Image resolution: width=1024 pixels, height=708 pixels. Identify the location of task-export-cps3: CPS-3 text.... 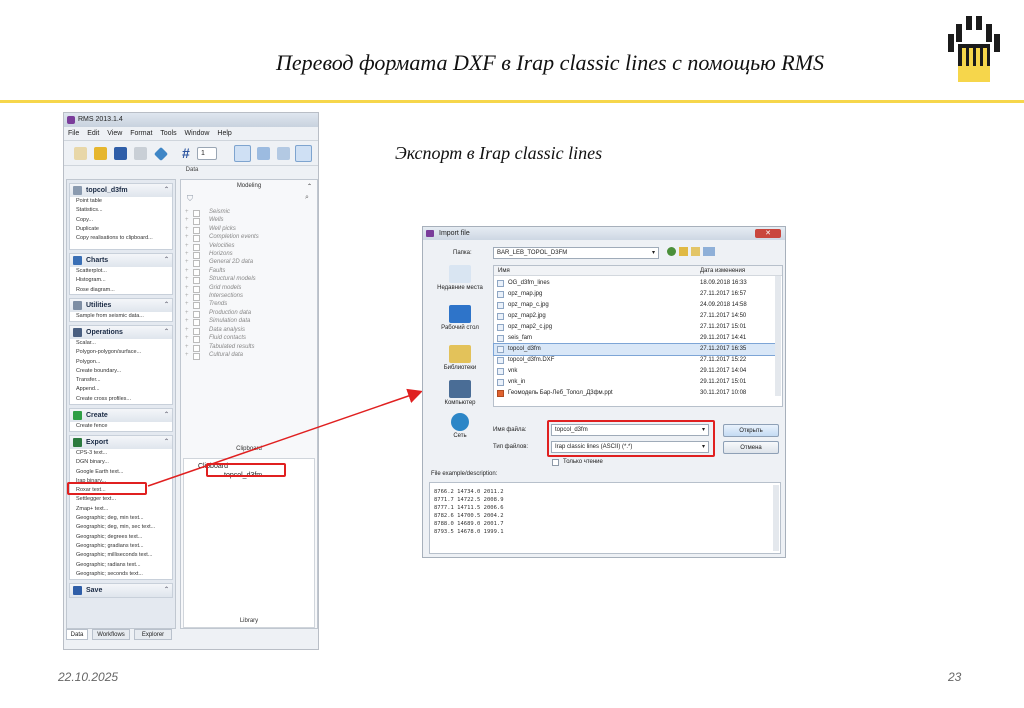
(121, 453).